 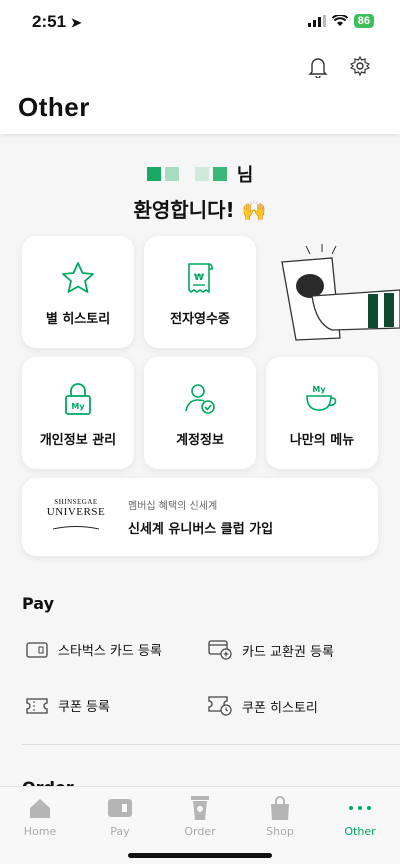 What do you see at coordinates (78, 278) in the screenshot?
I see `star-icon` at bounding box center [78, 278].